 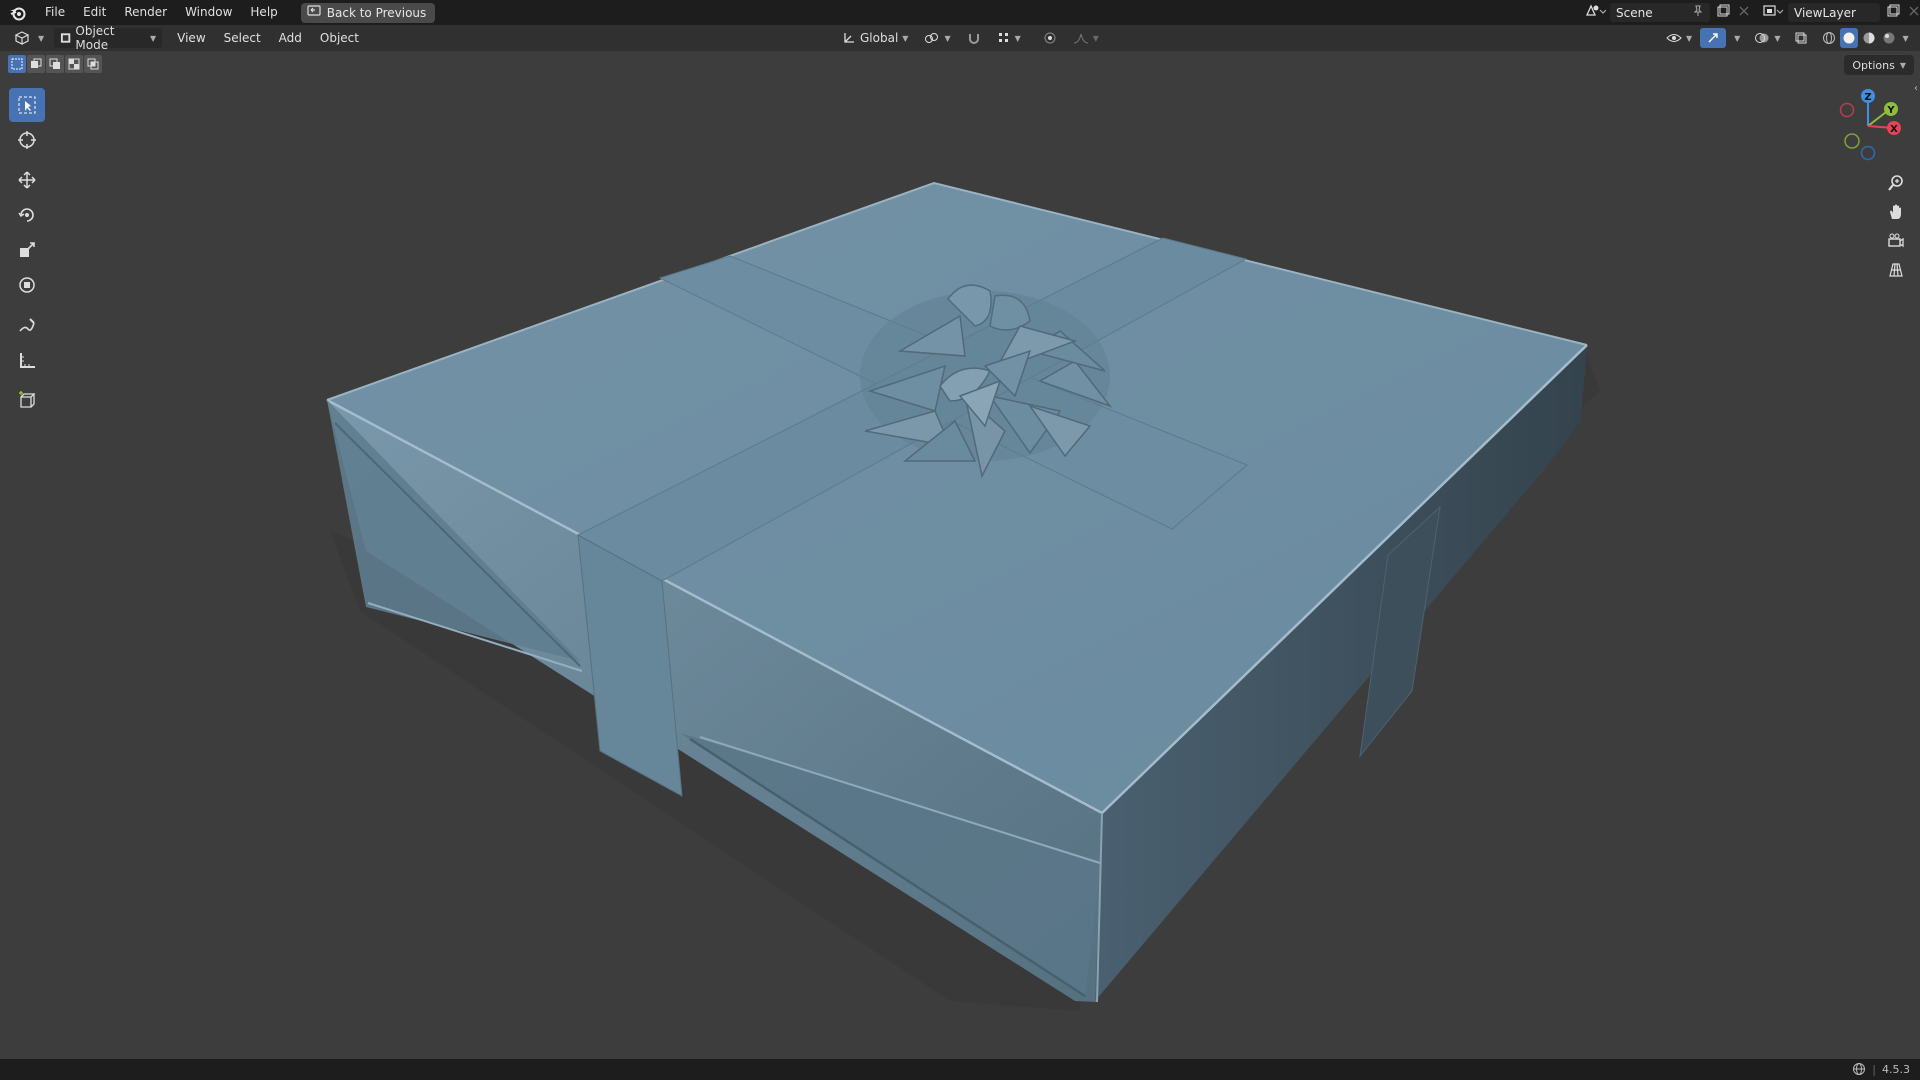 What do you see at coordinates (1905, 38) in the screenshot?
I see `shading-options-dropdown: ▼` at bounding box center [1905, 38].